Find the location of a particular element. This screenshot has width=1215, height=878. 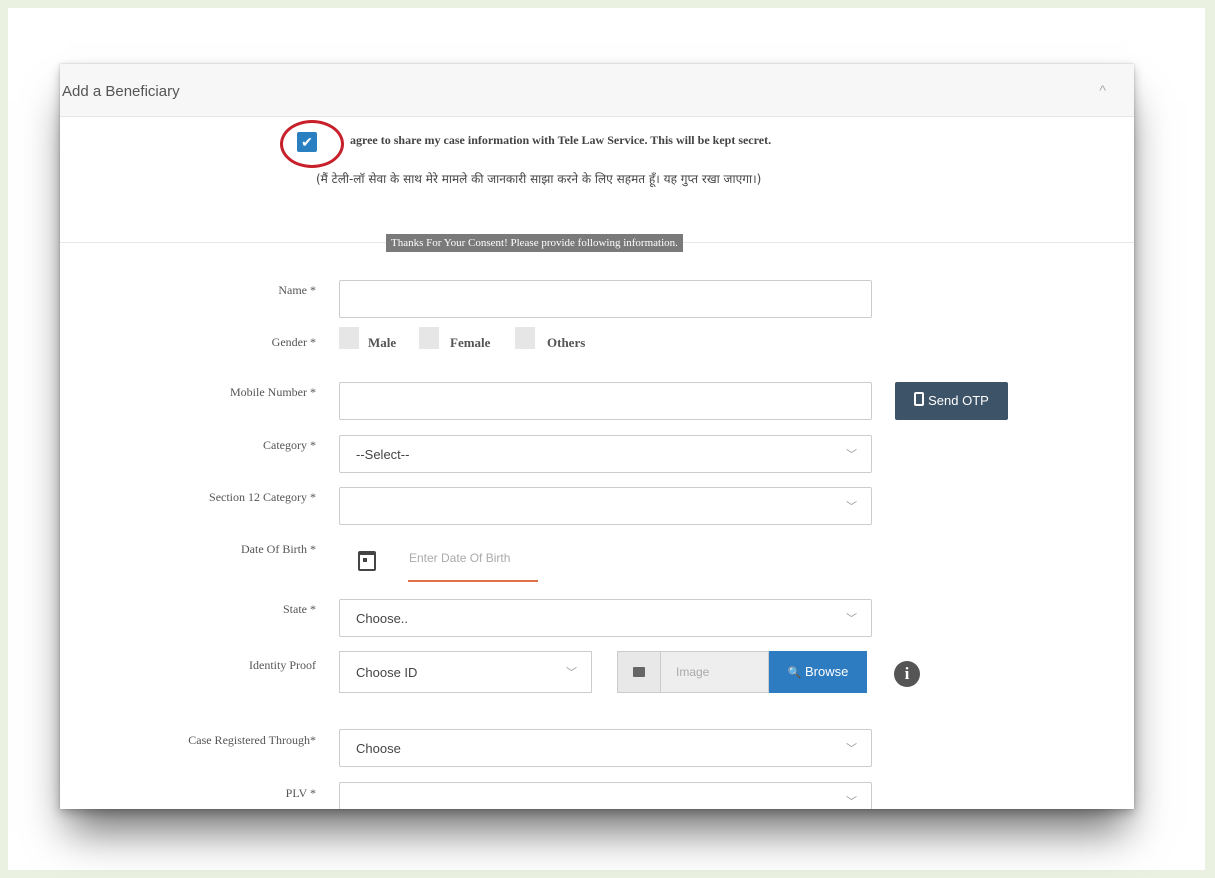

send-otp-button: Send OTP is located at coordinates (951, 401).